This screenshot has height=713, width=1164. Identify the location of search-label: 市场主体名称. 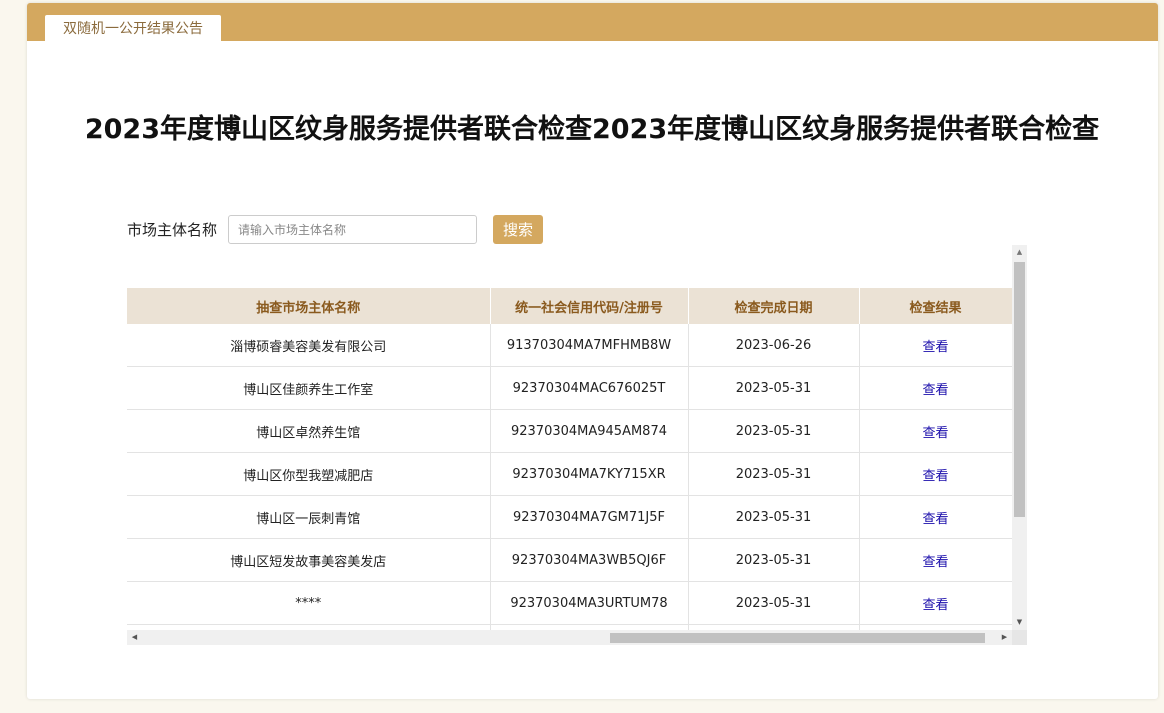
(172, 230).